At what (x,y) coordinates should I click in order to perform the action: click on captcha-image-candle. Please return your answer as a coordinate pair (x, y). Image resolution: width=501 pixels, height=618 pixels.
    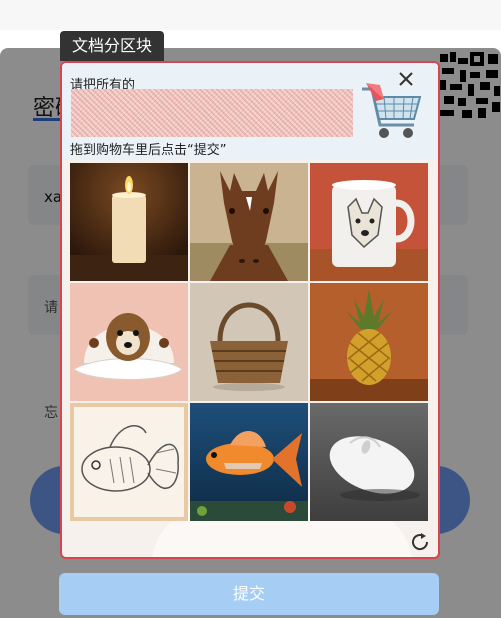
    Looking at the image, I should click on (129, 222).